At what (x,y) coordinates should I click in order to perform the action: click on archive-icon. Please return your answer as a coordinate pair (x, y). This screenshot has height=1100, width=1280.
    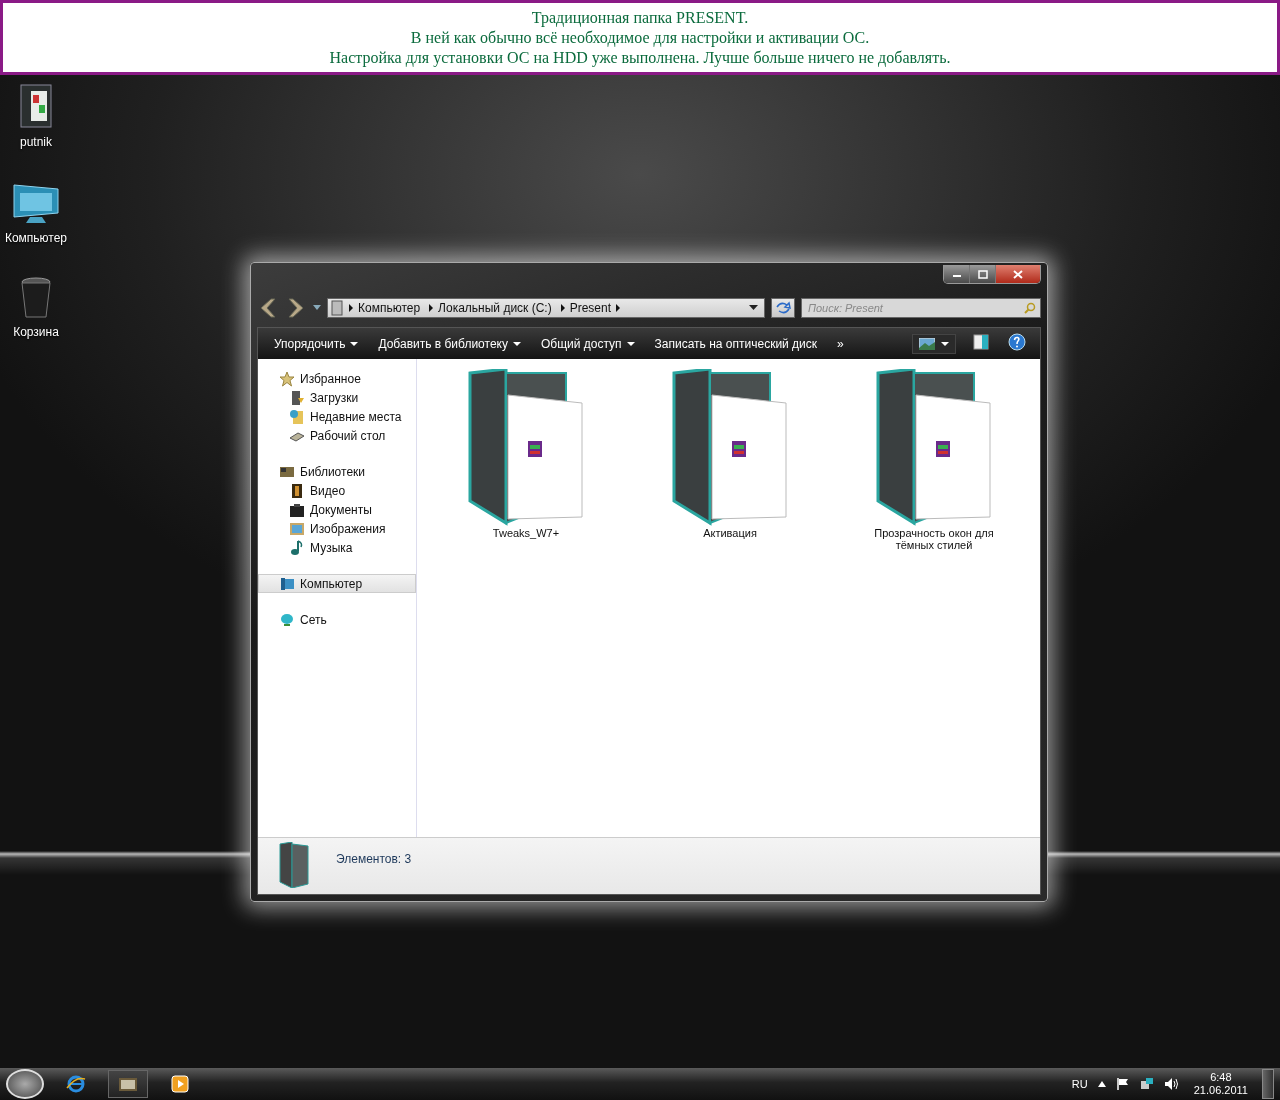
    Looking at the image, I should click on (36, 106).